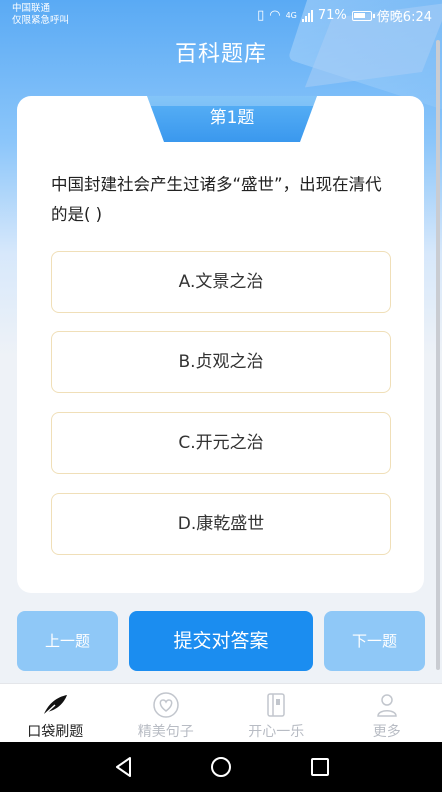 The height and width of the screenshot is (792, 442). I want to click on heart-icon, so click(166, 705).